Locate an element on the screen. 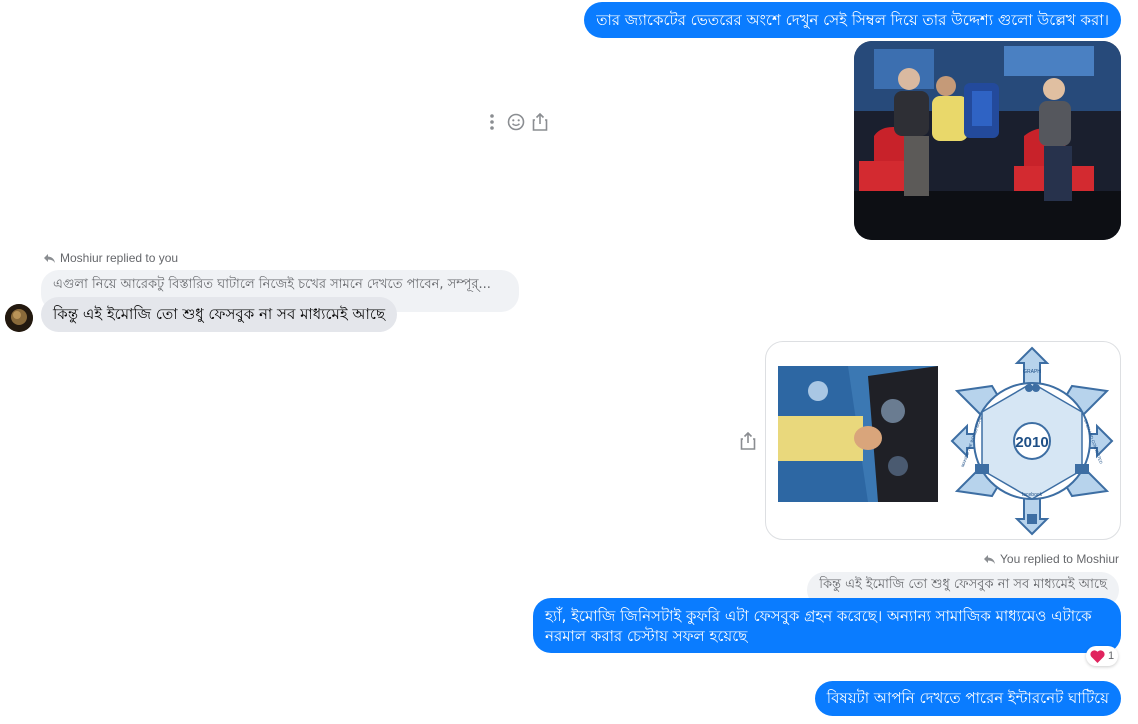  reaction-count: 1 is located at coordinates (1111, 656).